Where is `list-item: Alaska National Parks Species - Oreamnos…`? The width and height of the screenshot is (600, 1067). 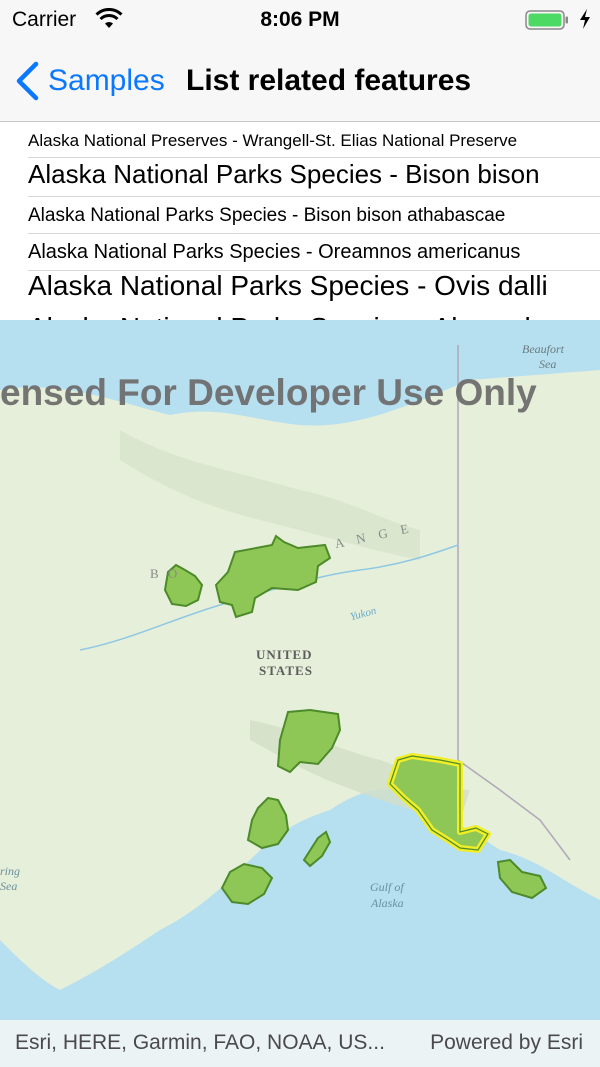 list-item: Alaska National Parks Species - Oreamnos… is located at coordinates (314, 252).